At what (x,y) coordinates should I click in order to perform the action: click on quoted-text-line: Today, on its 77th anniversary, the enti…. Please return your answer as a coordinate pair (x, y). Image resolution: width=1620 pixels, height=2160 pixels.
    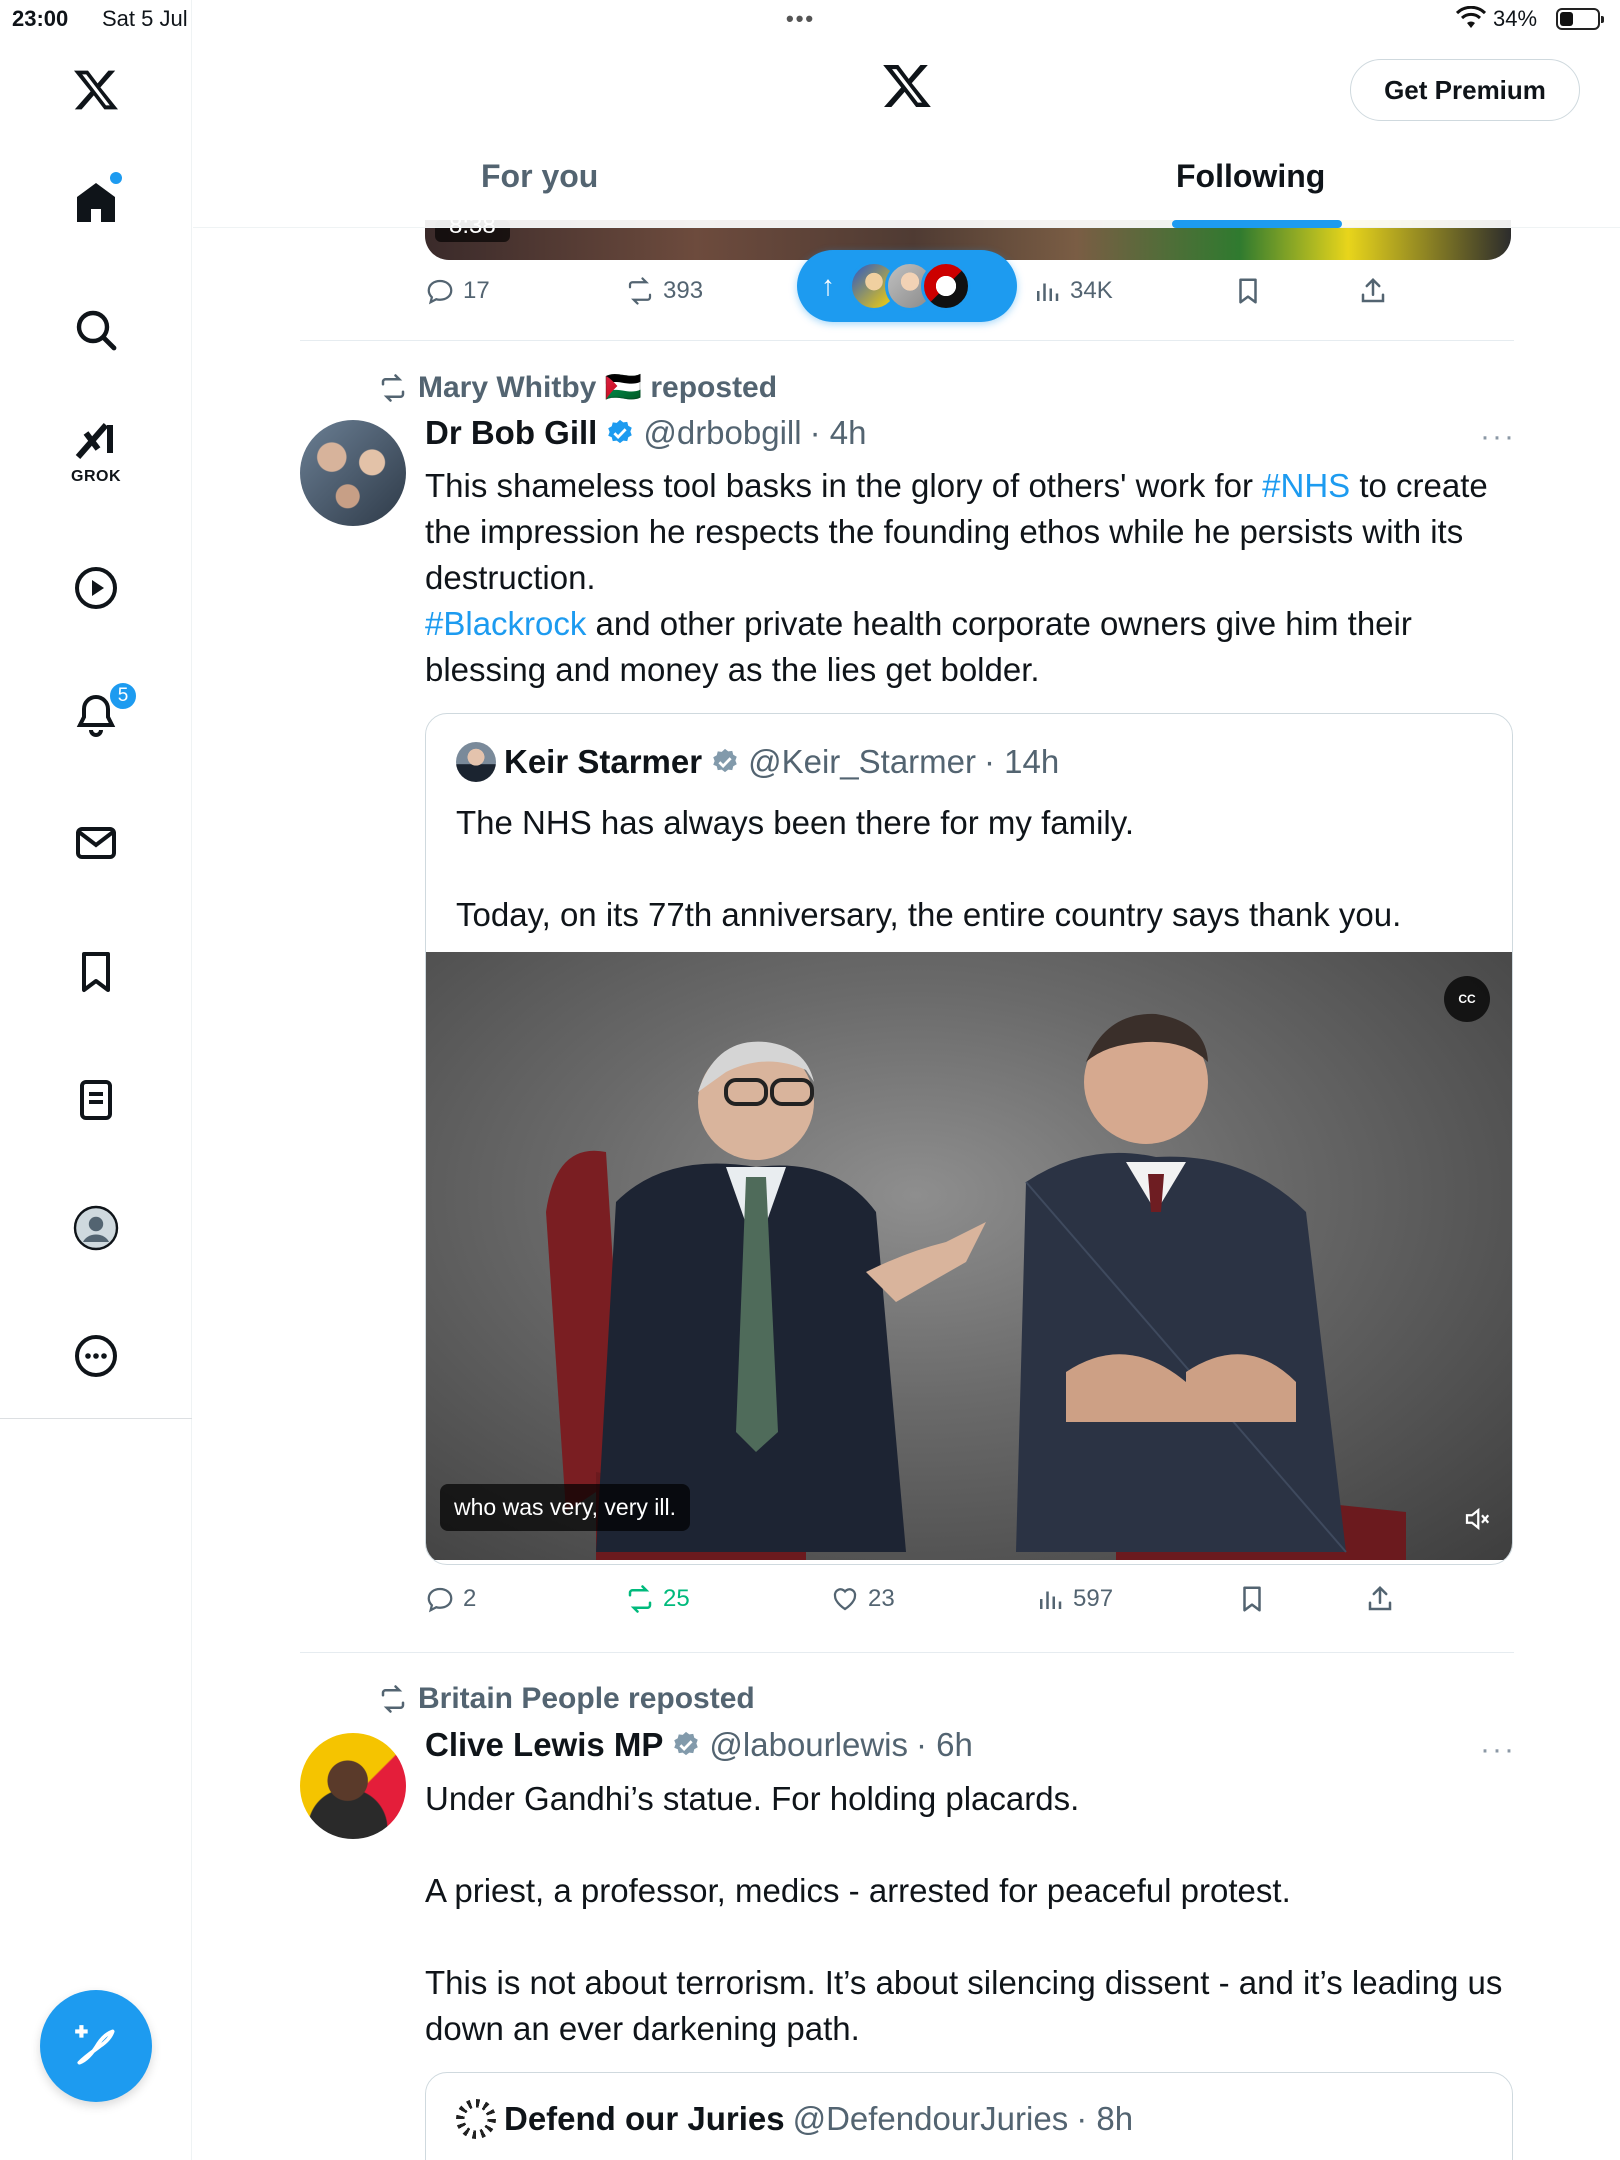
    Looking at the image, I should click on (929, 914).